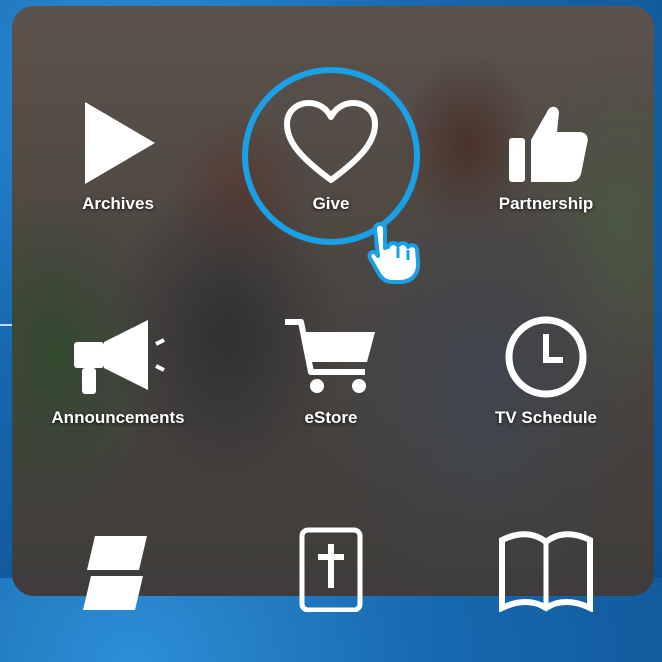 The width and height of the screenshot is (662, 662). I want to click on archives-tile: Archives, so click(118, 163).